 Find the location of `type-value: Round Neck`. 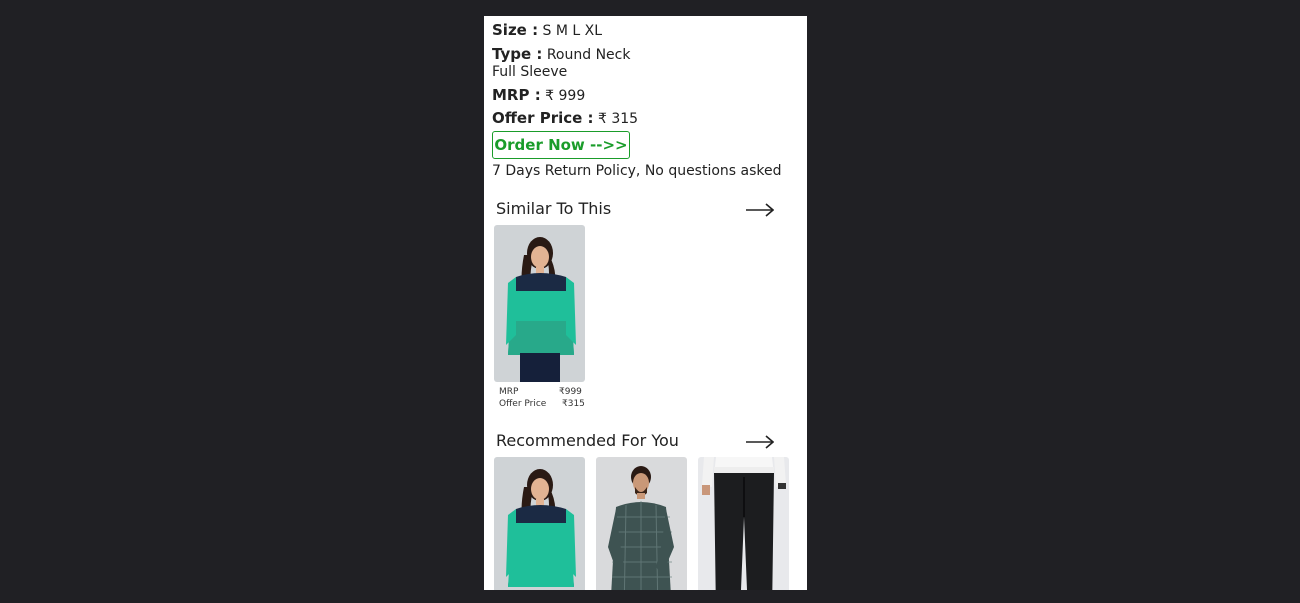

type-value: Round Neck is located at coordinates (588, 55).